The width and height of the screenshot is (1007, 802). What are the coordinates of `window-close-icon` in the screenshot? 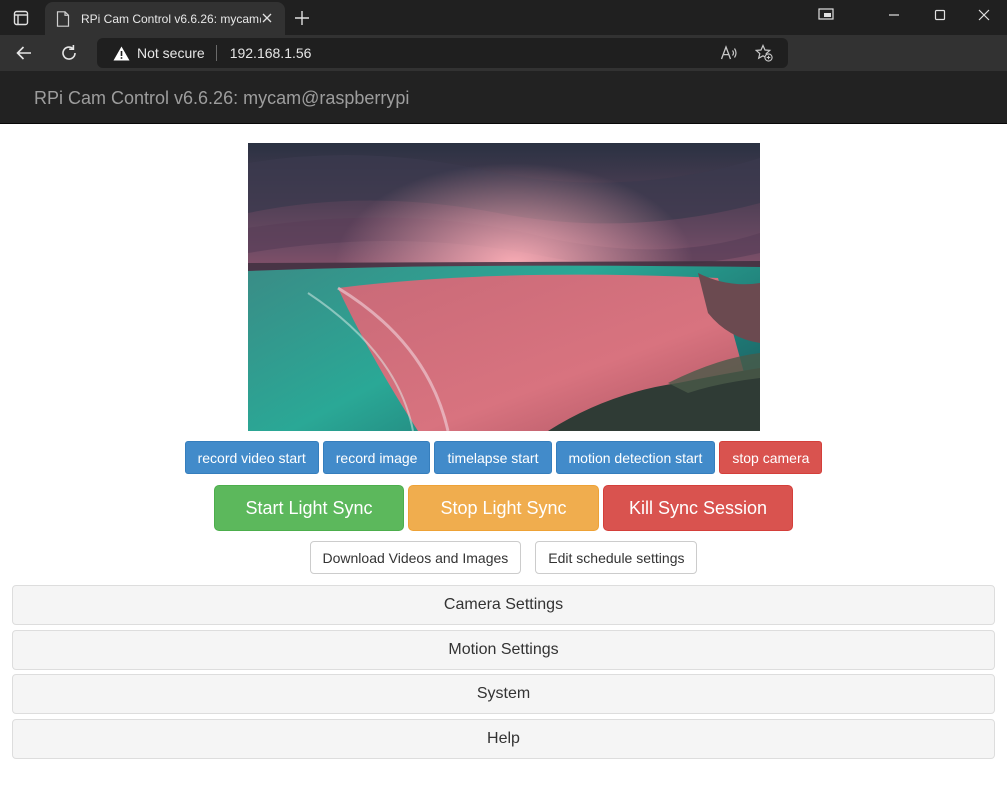 It's located at (984, 15).